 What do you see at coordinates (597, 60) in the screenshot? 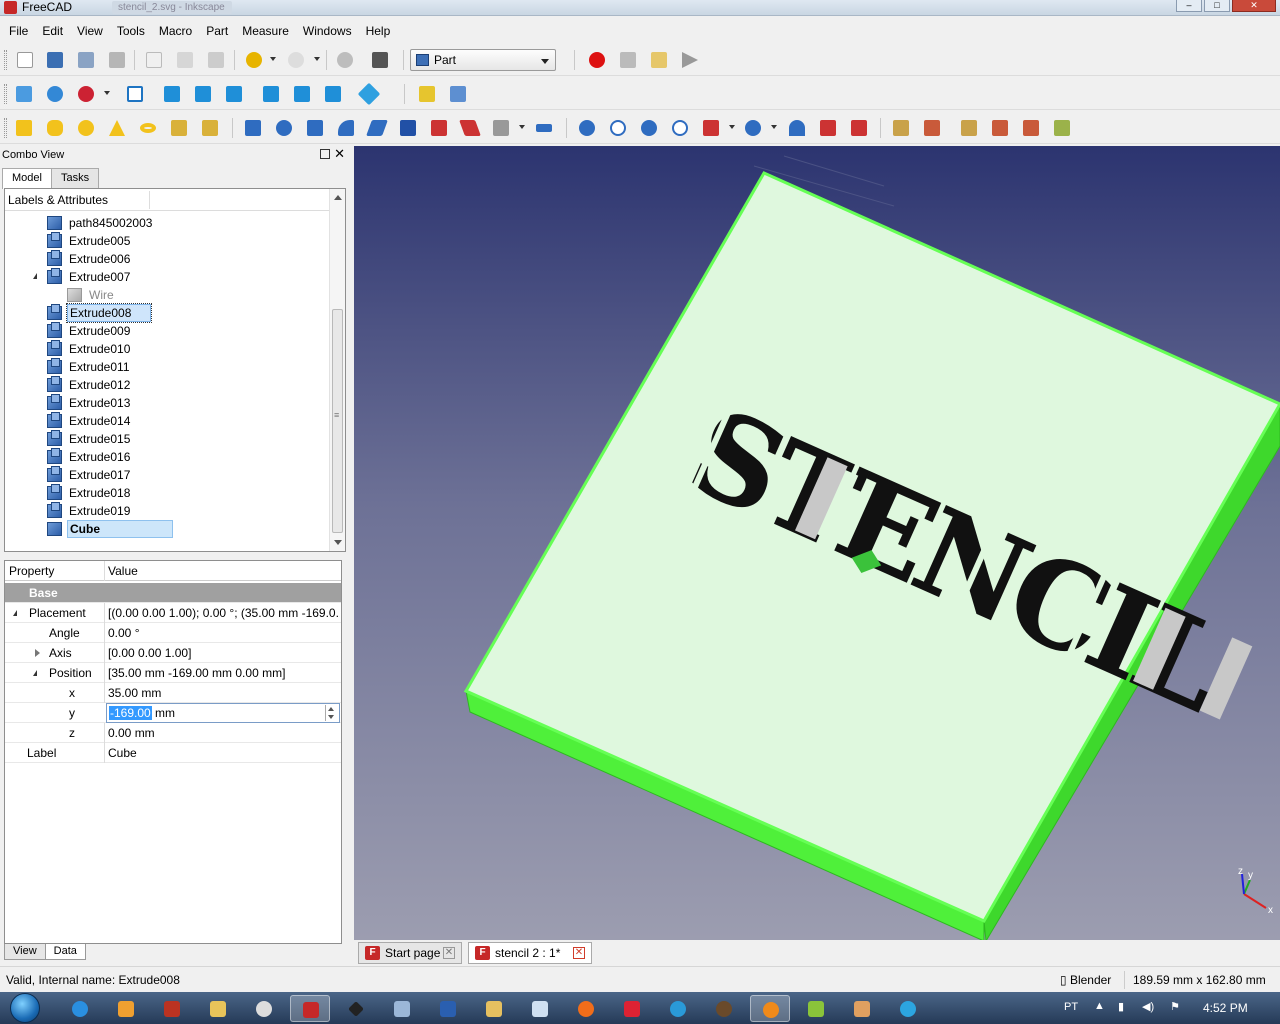
I see `macro-record-button` at bounding box center [597, 60].